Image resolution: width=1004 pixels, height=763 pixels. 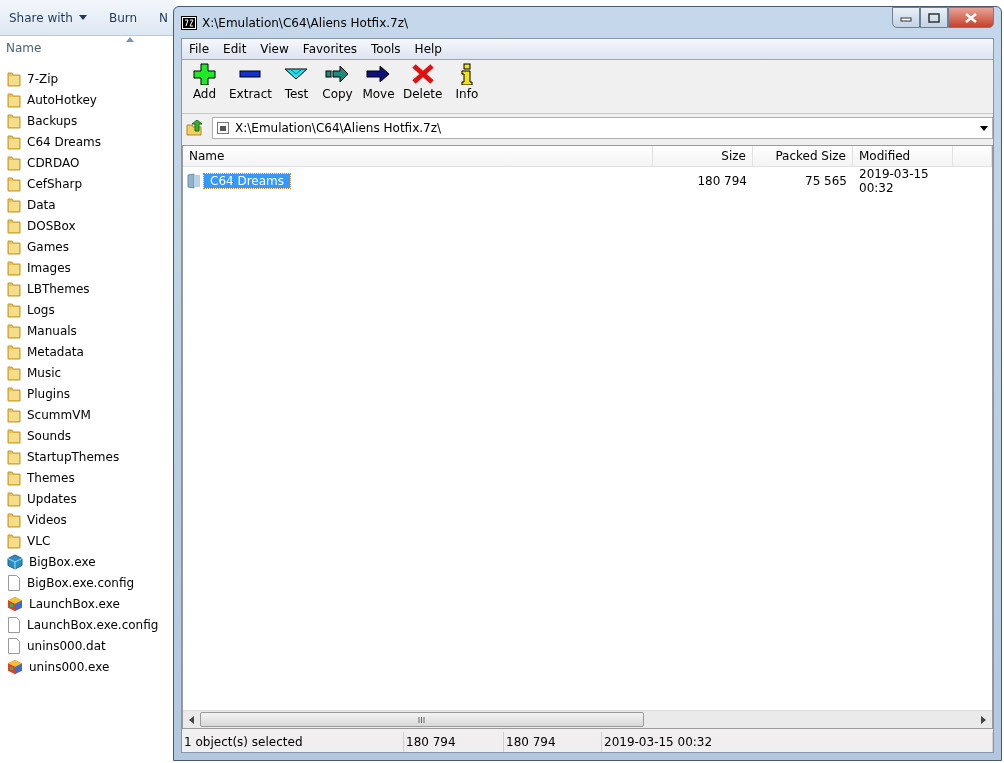 I want to click on file-name: Images, so click(x=49, y=267).